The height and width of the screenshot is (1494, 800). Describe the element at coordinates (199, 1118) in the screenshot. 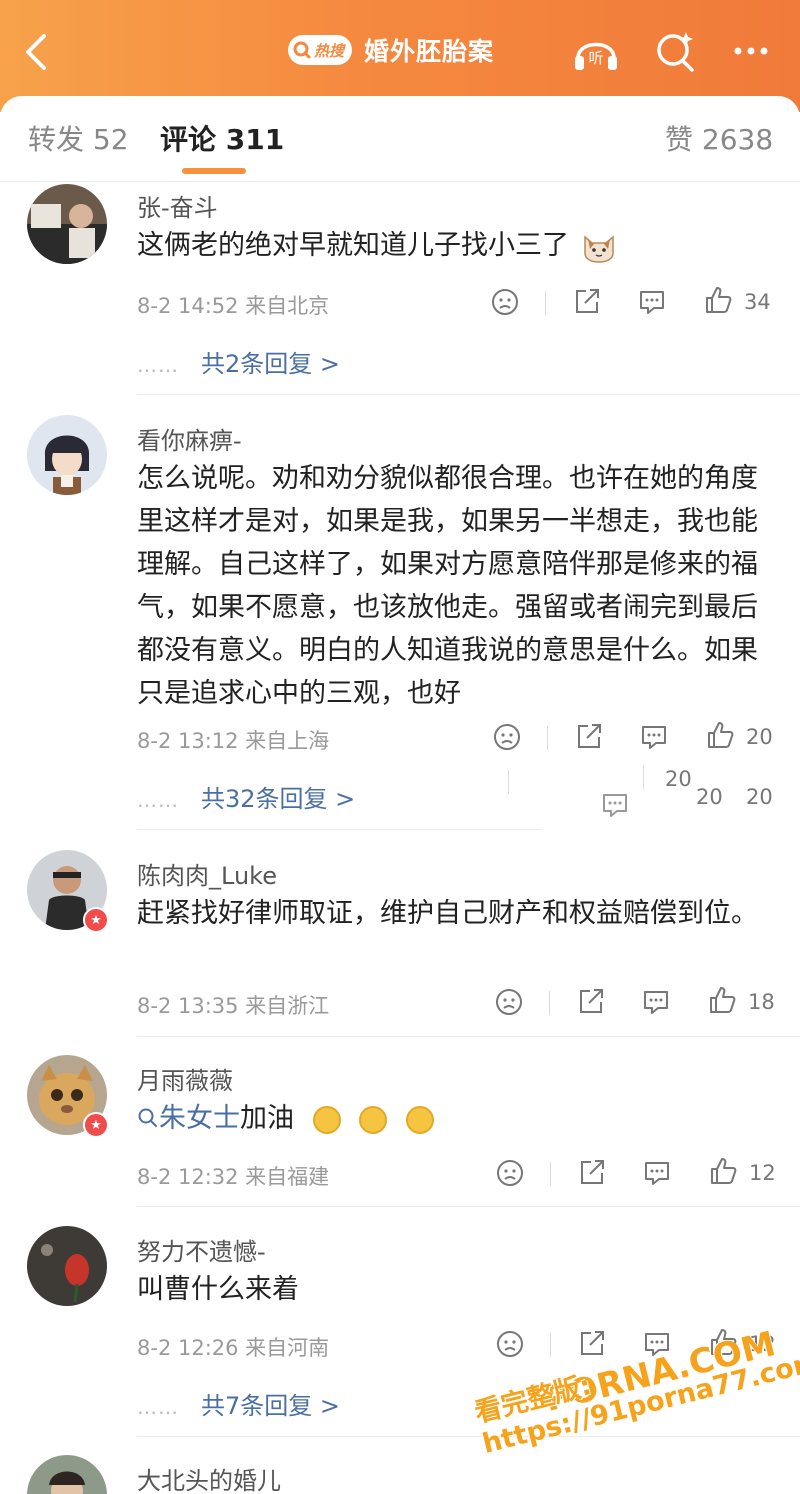

I see `search-term: 朱女士` at that location.